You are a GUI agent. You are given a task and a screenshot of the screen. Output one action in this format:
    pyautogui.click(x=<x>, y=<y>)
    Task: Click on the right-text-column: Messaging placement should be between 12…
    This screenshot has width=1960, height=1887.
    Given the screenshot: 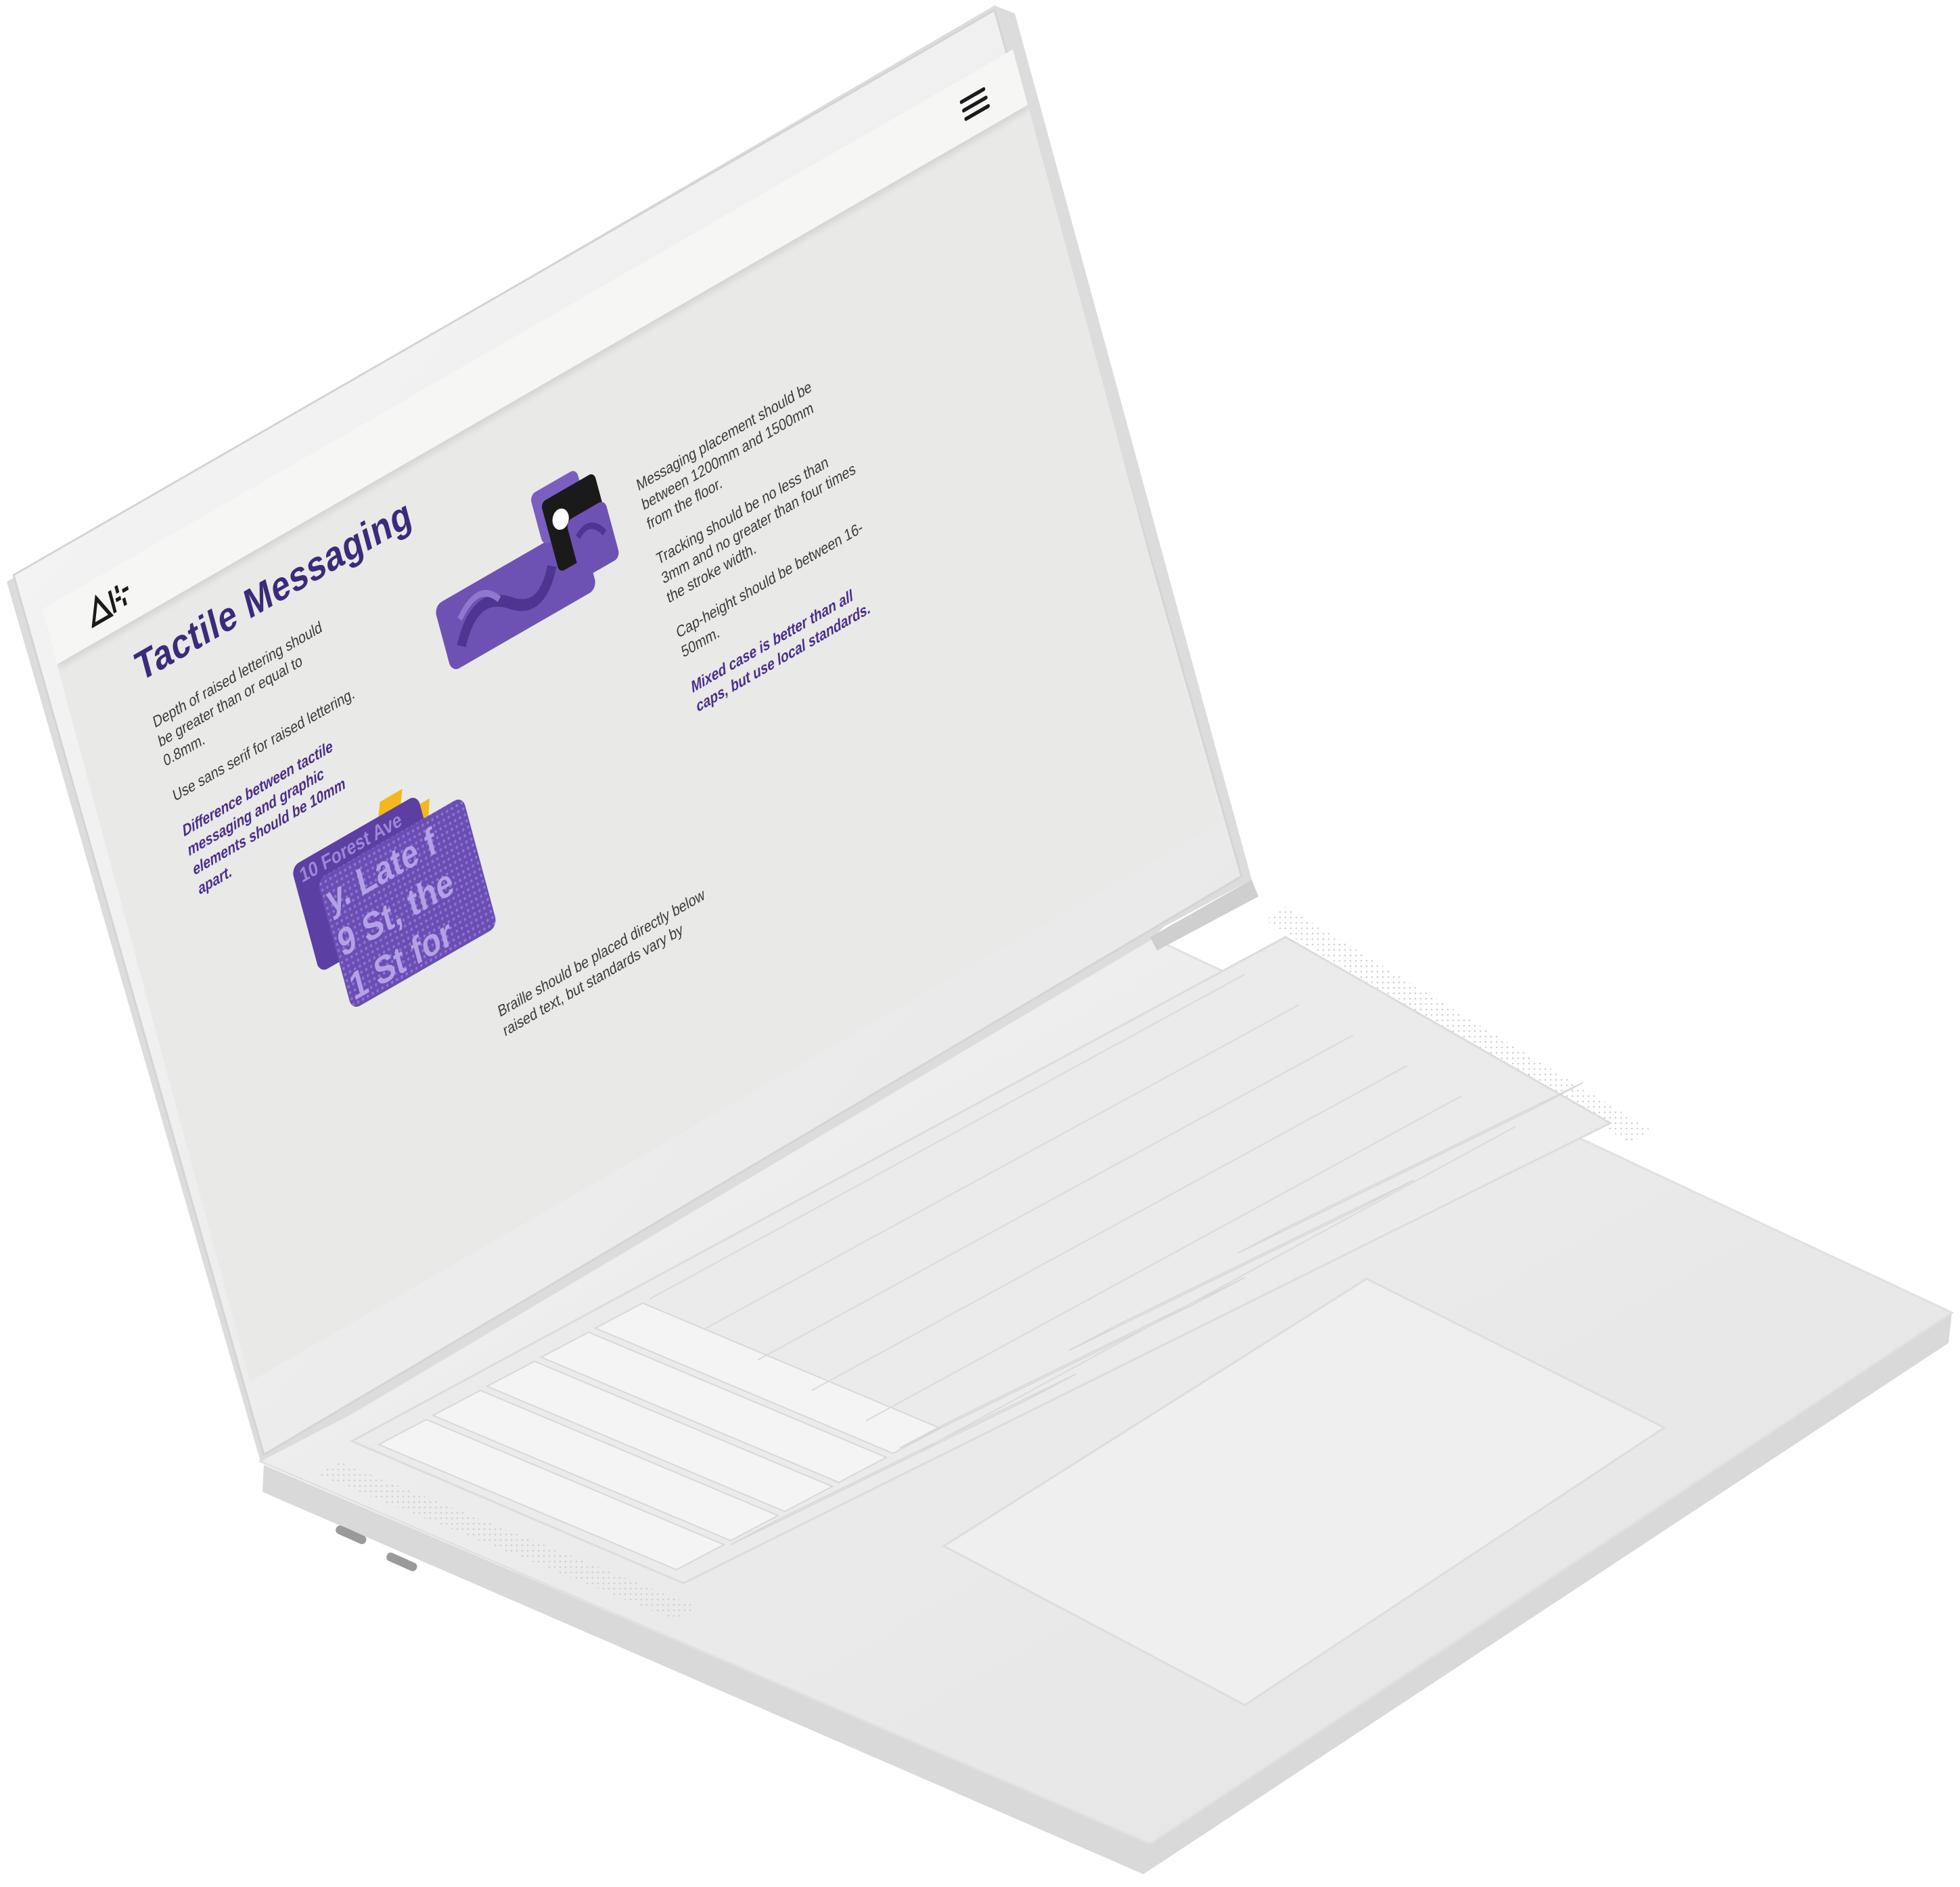 What is the action you would take?
    pyautogui.click(x=766, y=549)
    